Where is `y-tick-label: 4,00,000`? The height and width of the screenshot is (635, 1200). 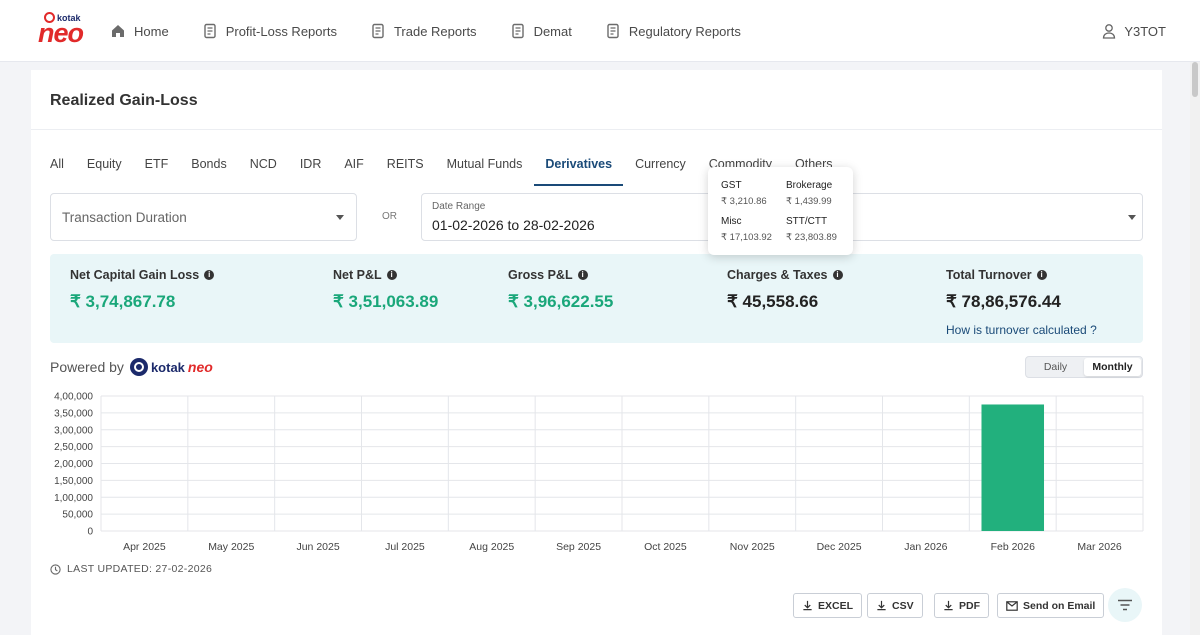
y-tick-label: 4,00,000 is located at coordinates (73, 397).